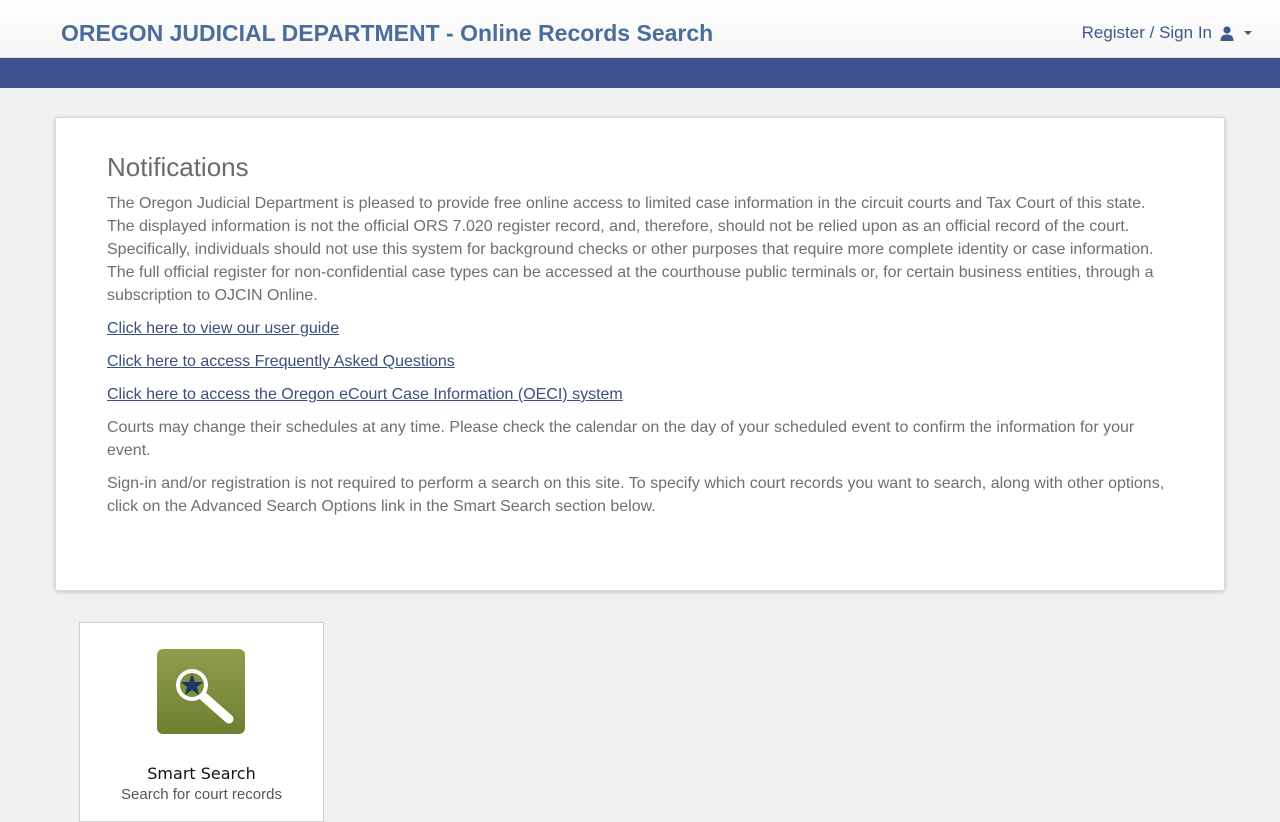 The image size is (1280, 822). I want to click on register-signin-menu: Register / Sign In, so click(1167, 33).